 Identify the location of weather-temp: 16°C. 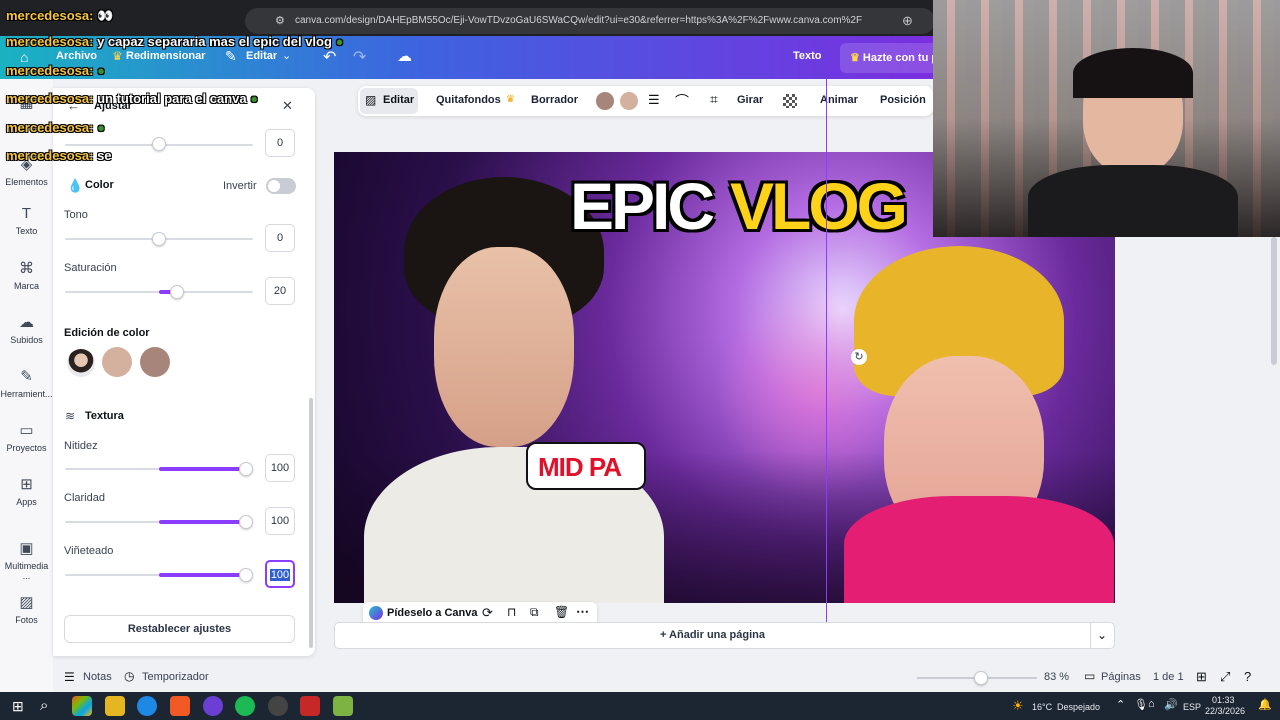
(1042, 707).